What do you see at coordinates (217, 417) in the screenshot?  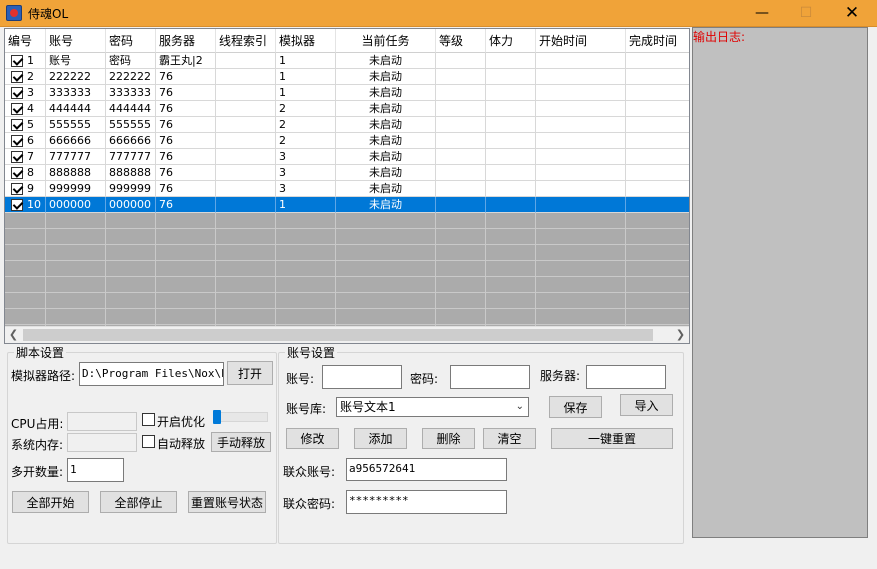 I see `optimize-slider-thumb` at bounding box center [217, 417].